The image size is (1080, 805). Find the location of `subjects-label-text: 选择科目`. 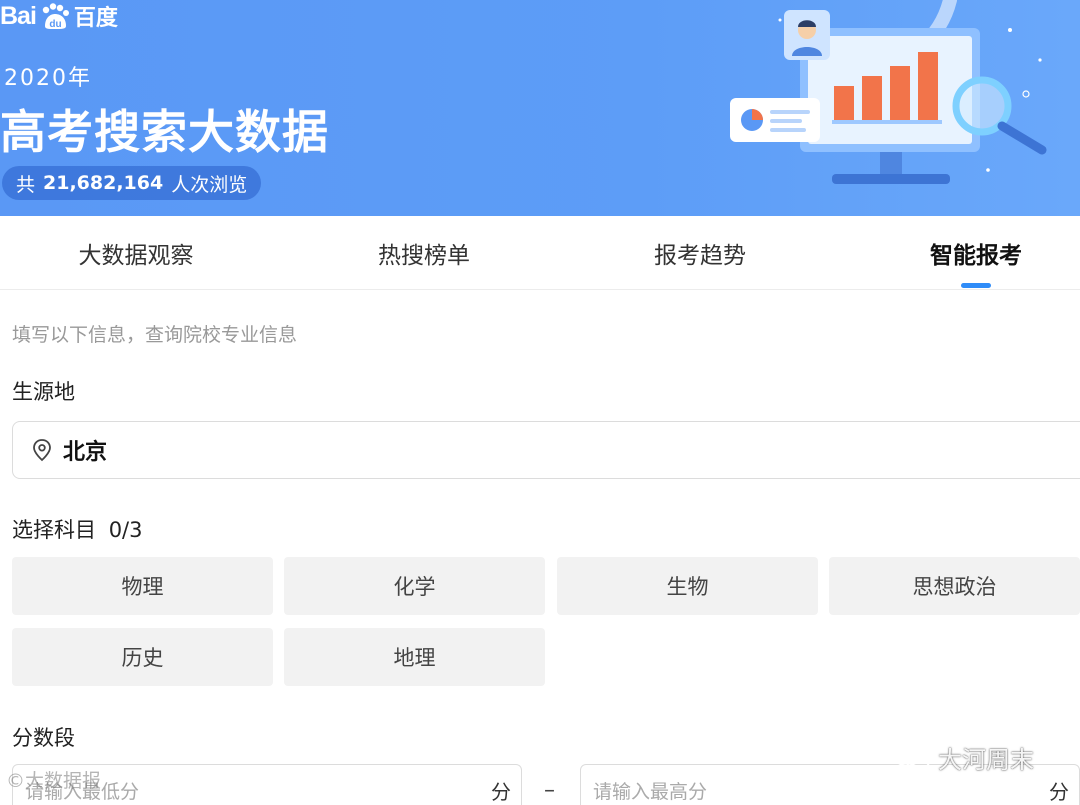

subjects-label-text: 选择科目 is located at coordinates (54, 530).